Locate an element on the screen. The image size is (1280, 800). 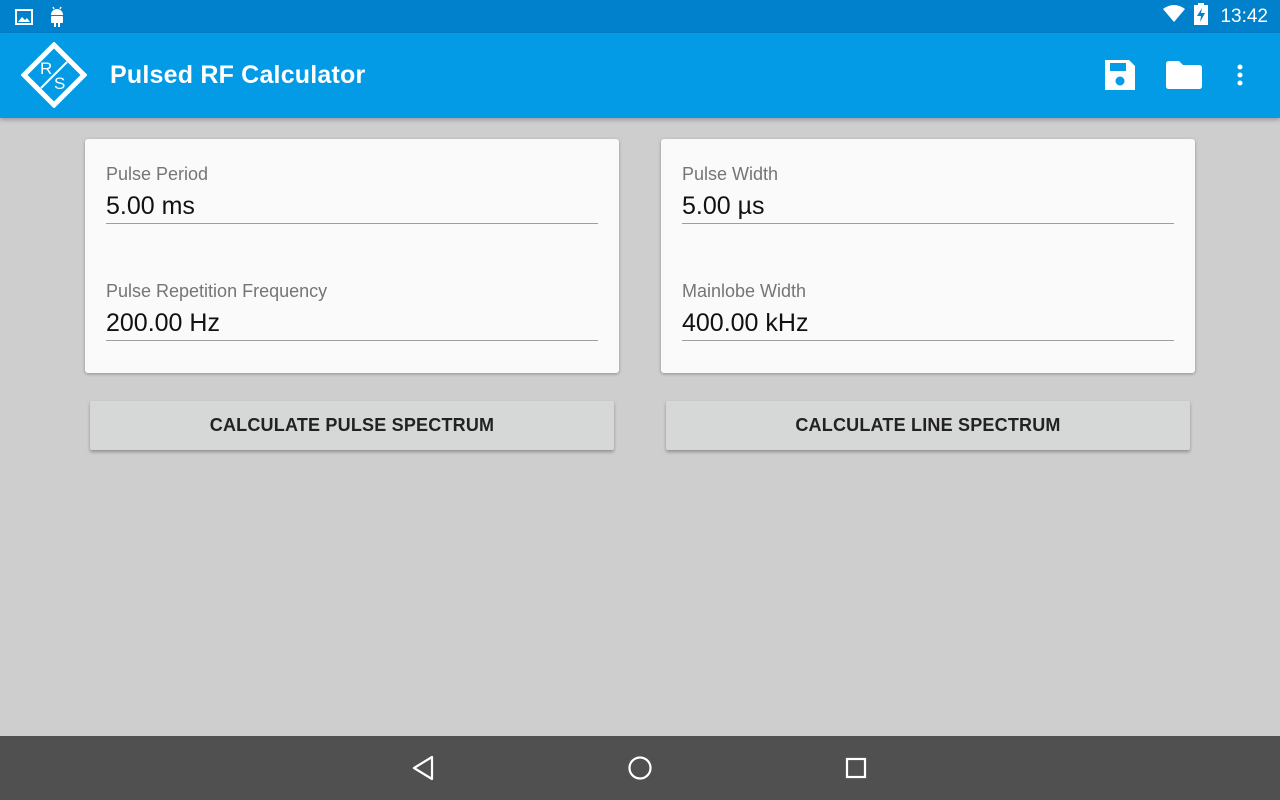
pulse-period-input: 5.00 ms is located at coordinates (352, 207).